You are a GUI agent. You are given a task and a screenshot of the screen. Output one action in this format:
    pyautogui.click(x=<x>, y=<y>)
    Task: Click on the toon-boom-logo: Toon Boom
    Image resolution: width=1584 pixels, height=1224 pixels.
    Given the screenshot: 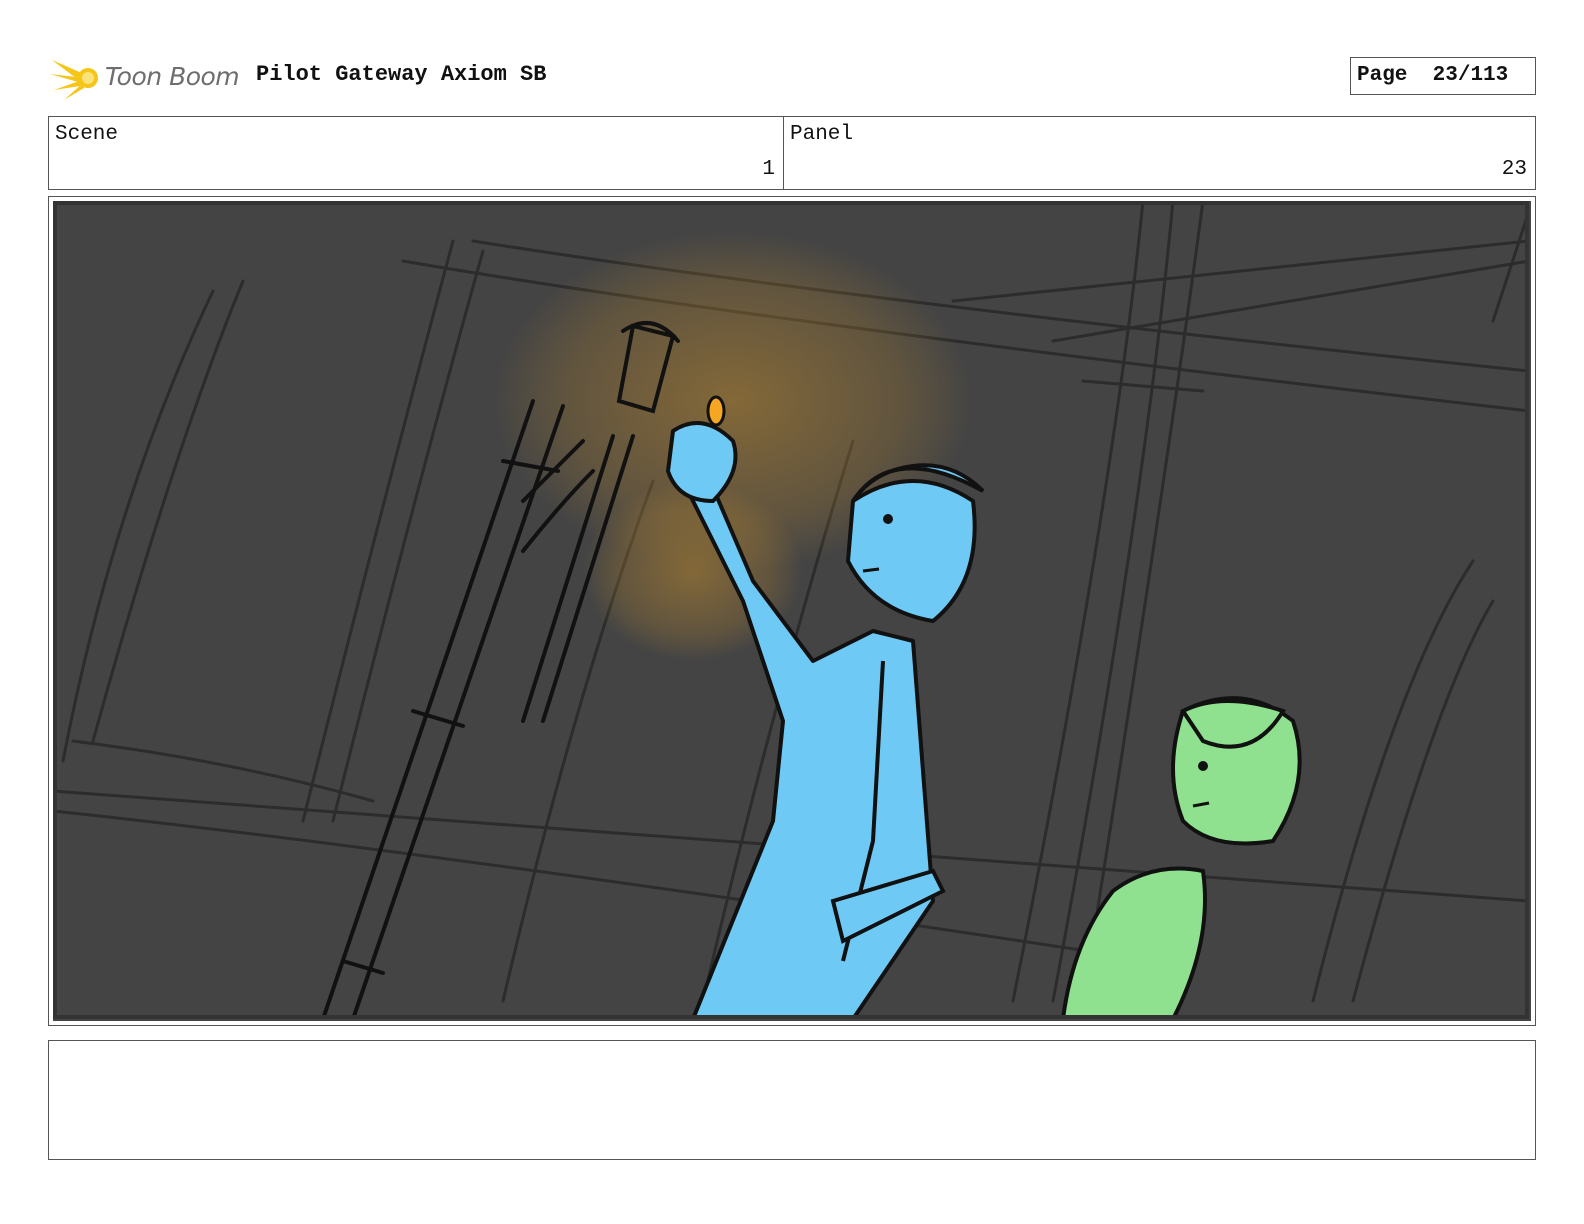 What is the action you would take?
    pyautogui.click(x=145, y=77)
    